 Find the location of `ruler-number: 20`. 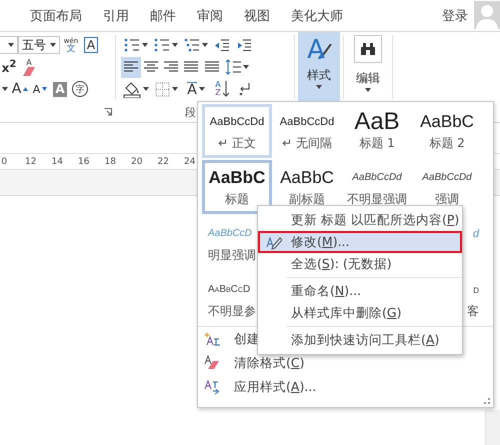

ruler-number: 20 is located at coordinates (137, 161).